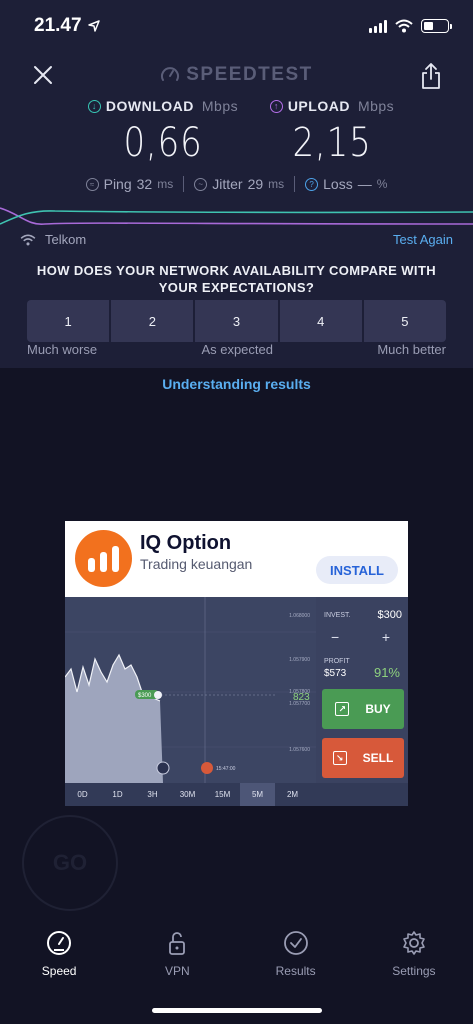 The image size is (473, 1024). What do you see at coordinates (93, 26) in the screenshot?
I see `location-arrow-icon` at bounding box center [93, 26].